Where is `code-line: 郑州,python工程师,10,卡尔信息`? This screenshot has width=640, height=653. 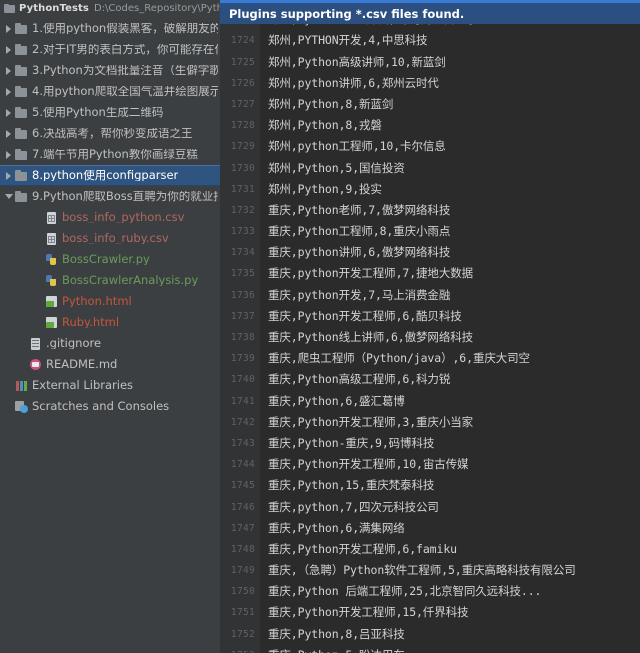
code-line: 郑州,python工程师,10,卡尔信息 is located at coordinates (450, 146).